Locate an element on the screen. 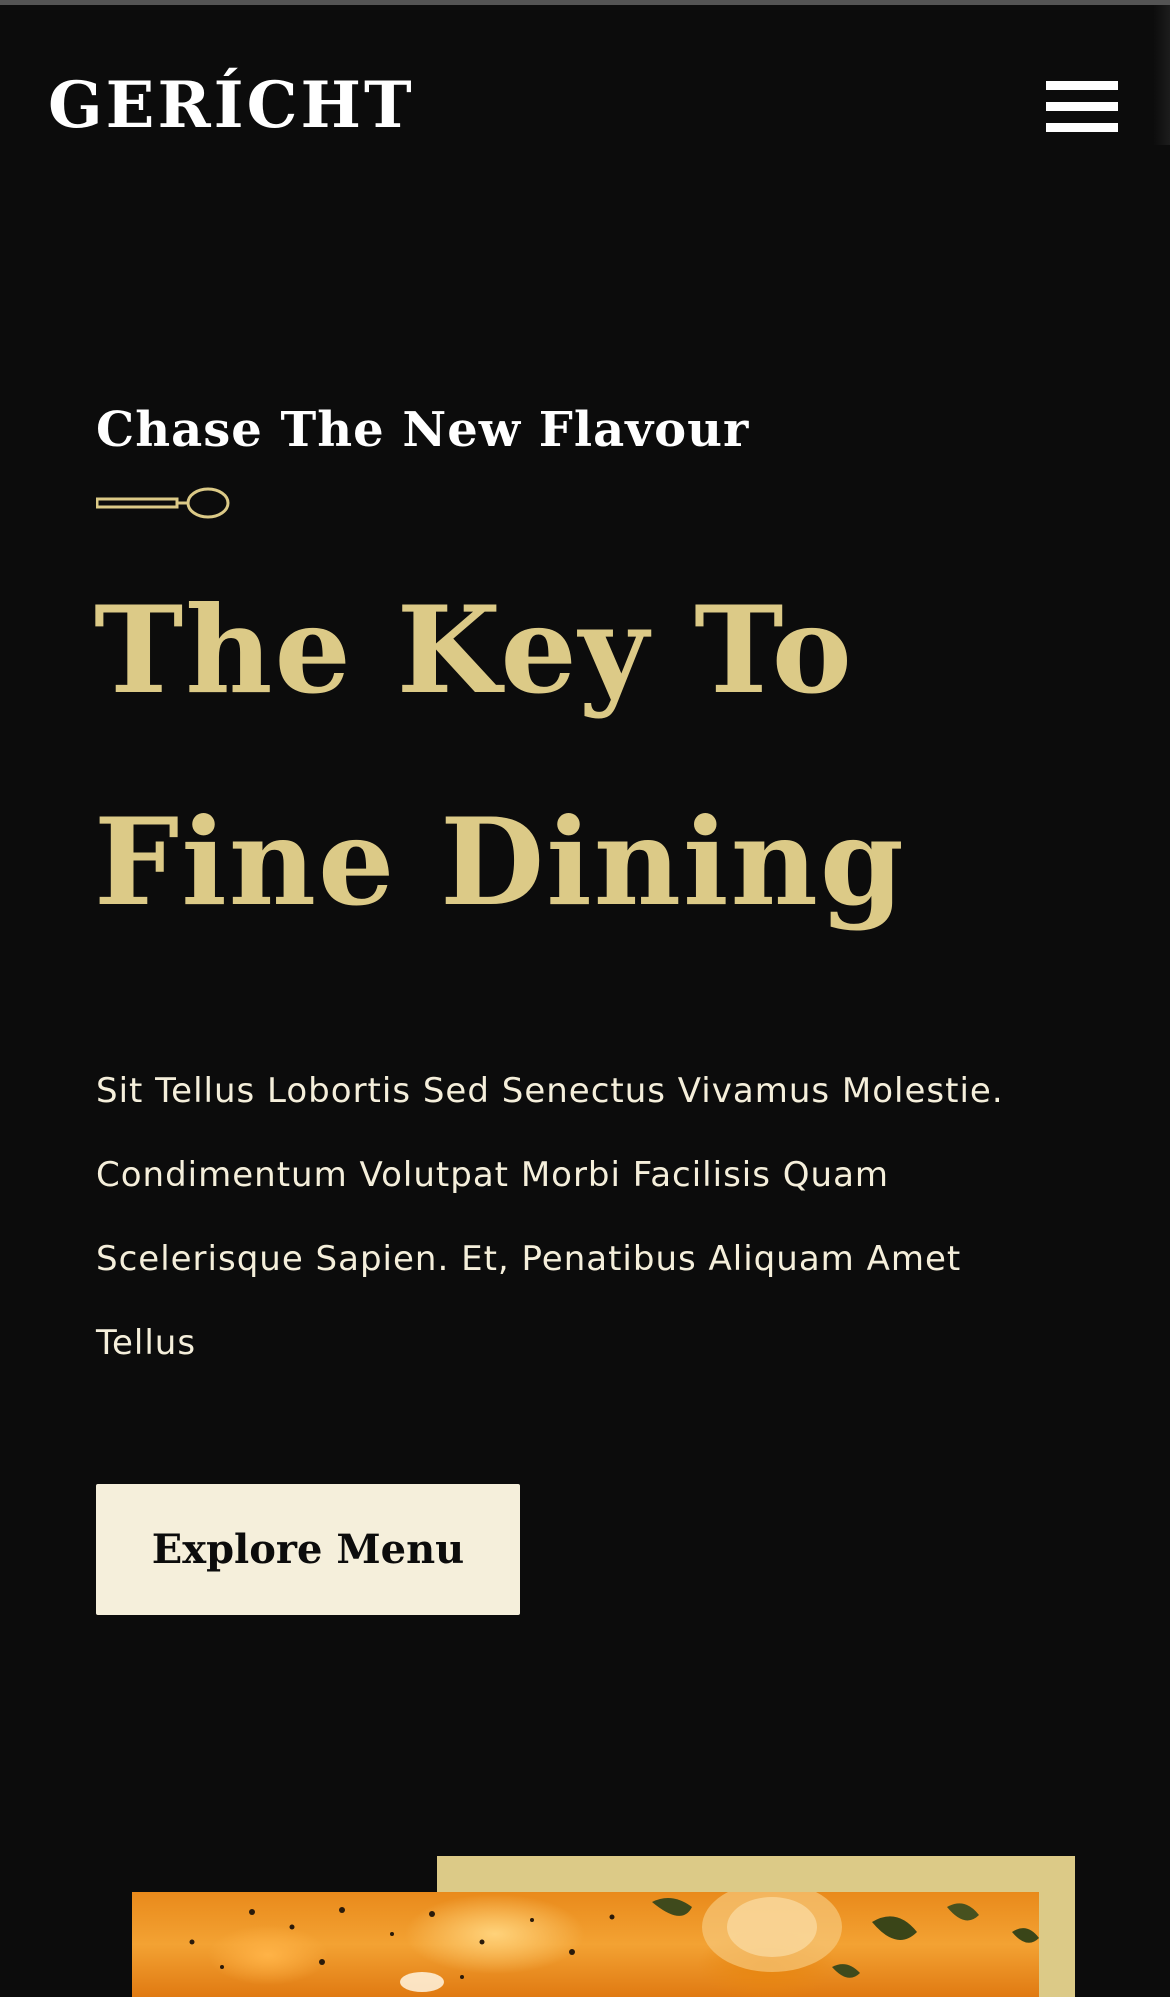  menu-bar-bottom is located at coordinates (1082, 127).